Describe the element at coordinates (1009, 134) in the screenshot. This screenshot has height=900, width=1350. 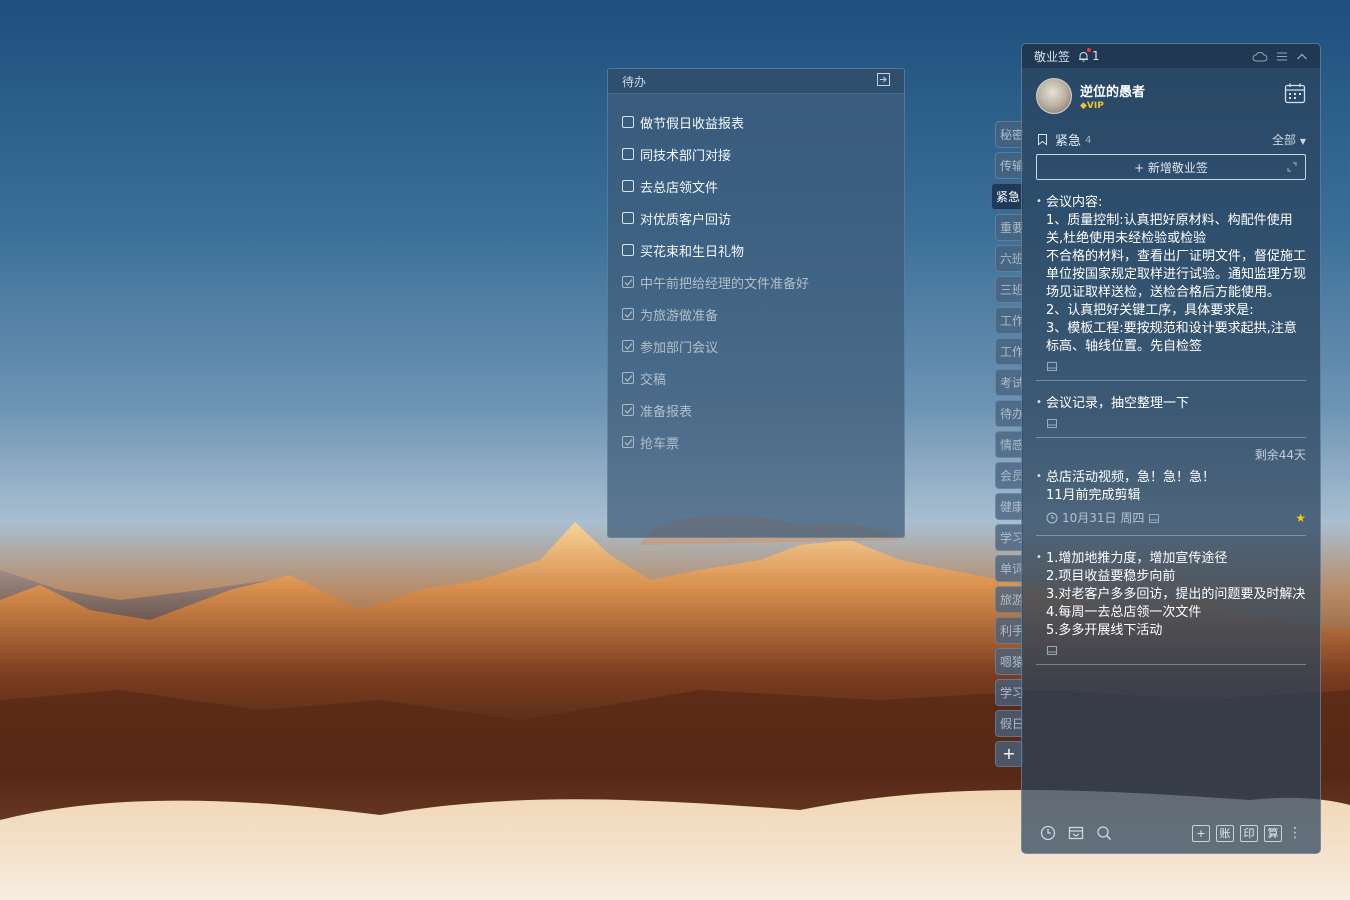
I see `tab-category: 秘密` at that location.